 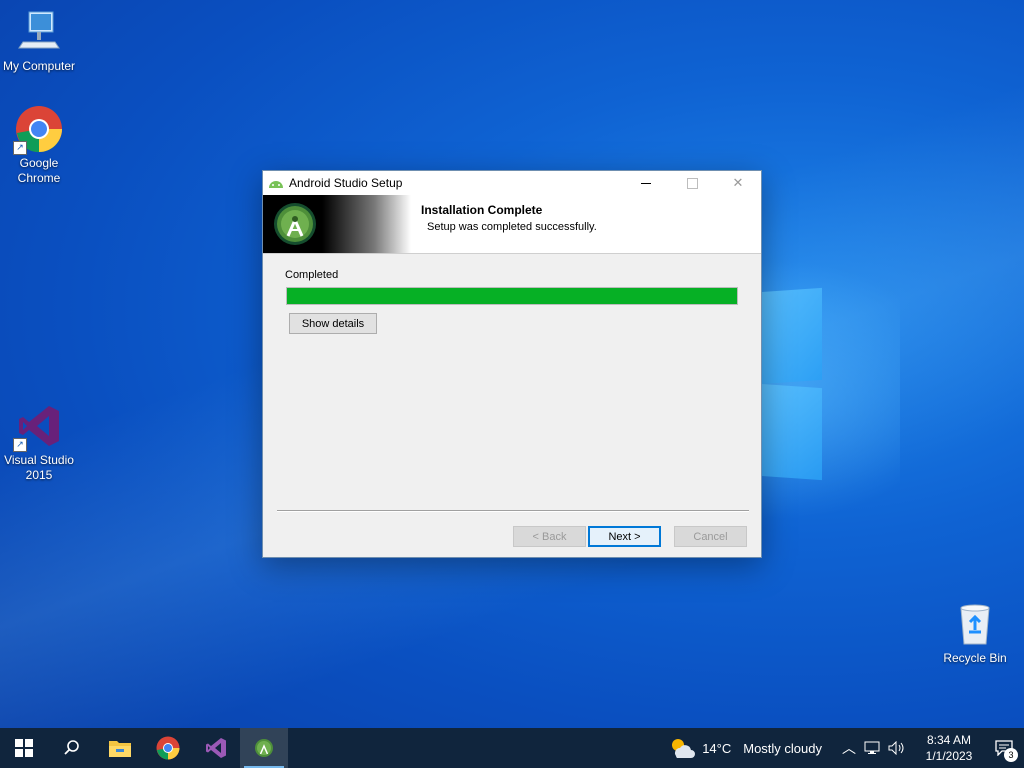 I want to click on progress-bar, so click(x=512, y=296).